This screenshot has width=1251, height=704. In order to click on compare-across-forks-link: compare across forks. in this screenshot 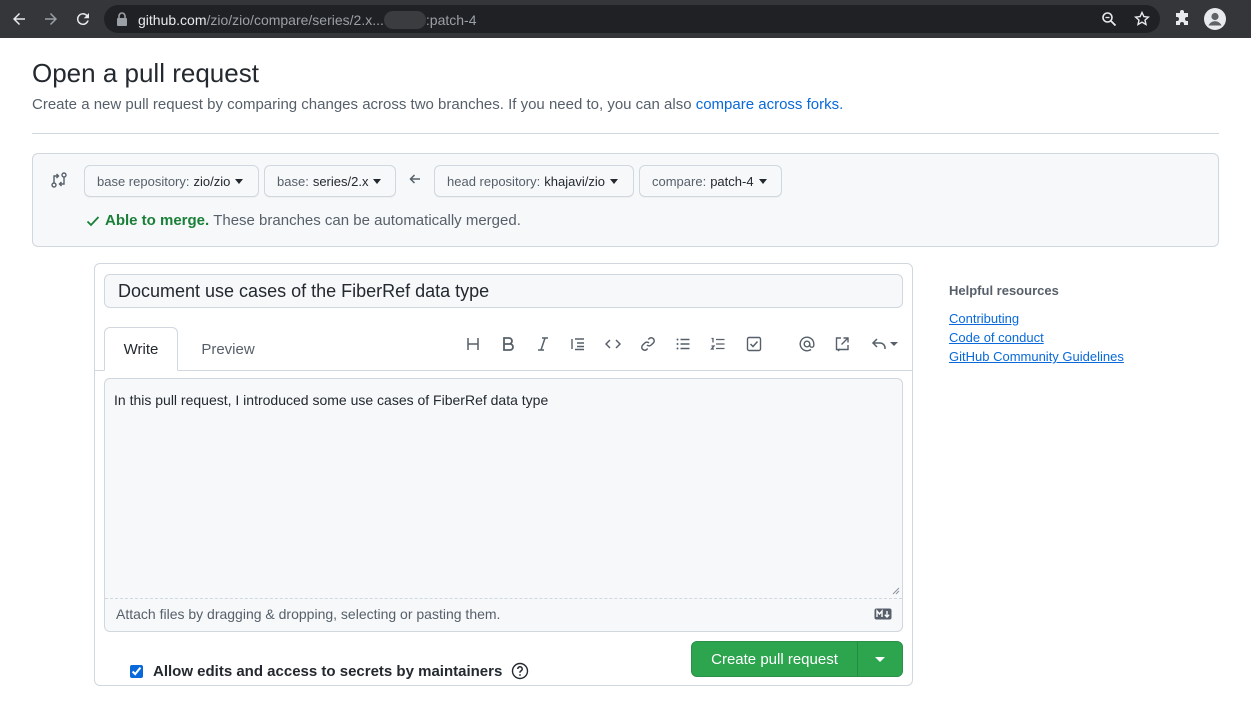, I will do `click(770, 104)`.